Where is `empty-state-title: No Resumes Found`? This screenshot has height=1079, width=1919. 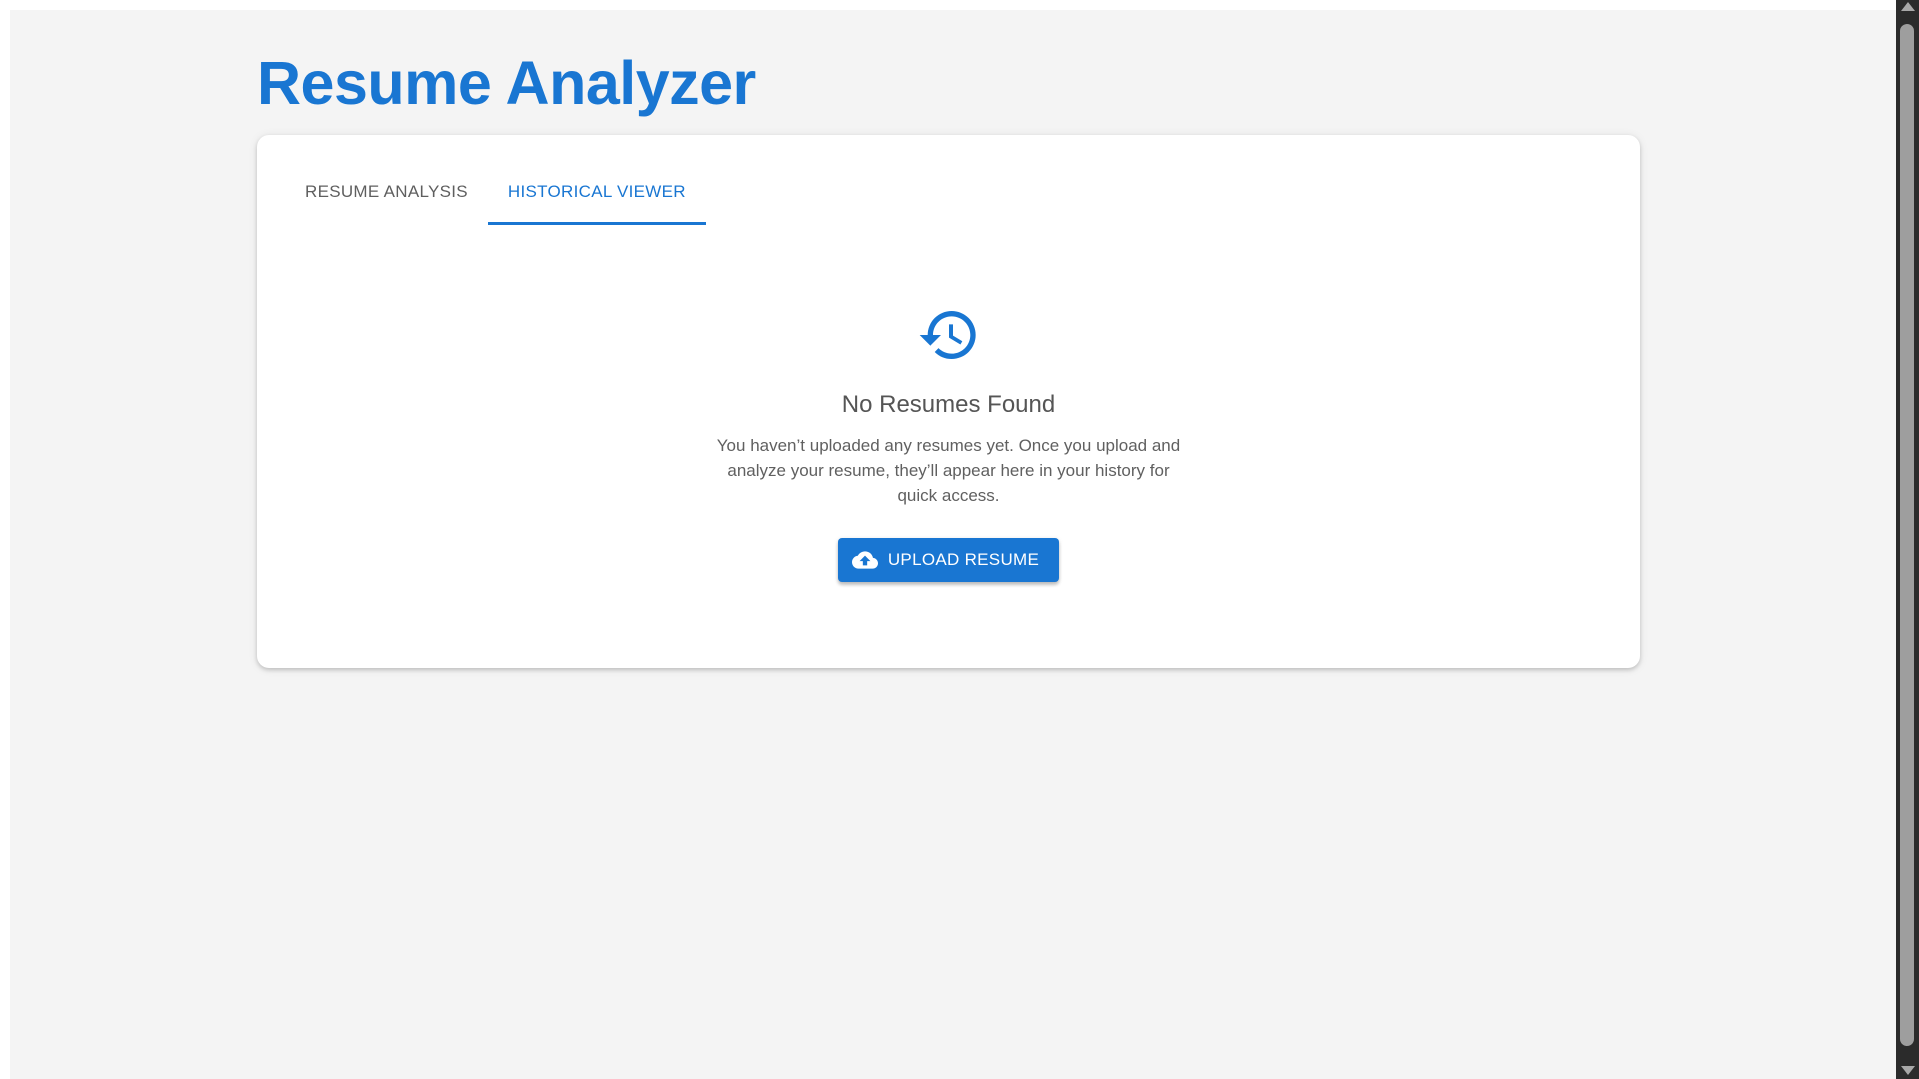 empty-state-title: No Resumes Found is located at coordinates (948, 404).